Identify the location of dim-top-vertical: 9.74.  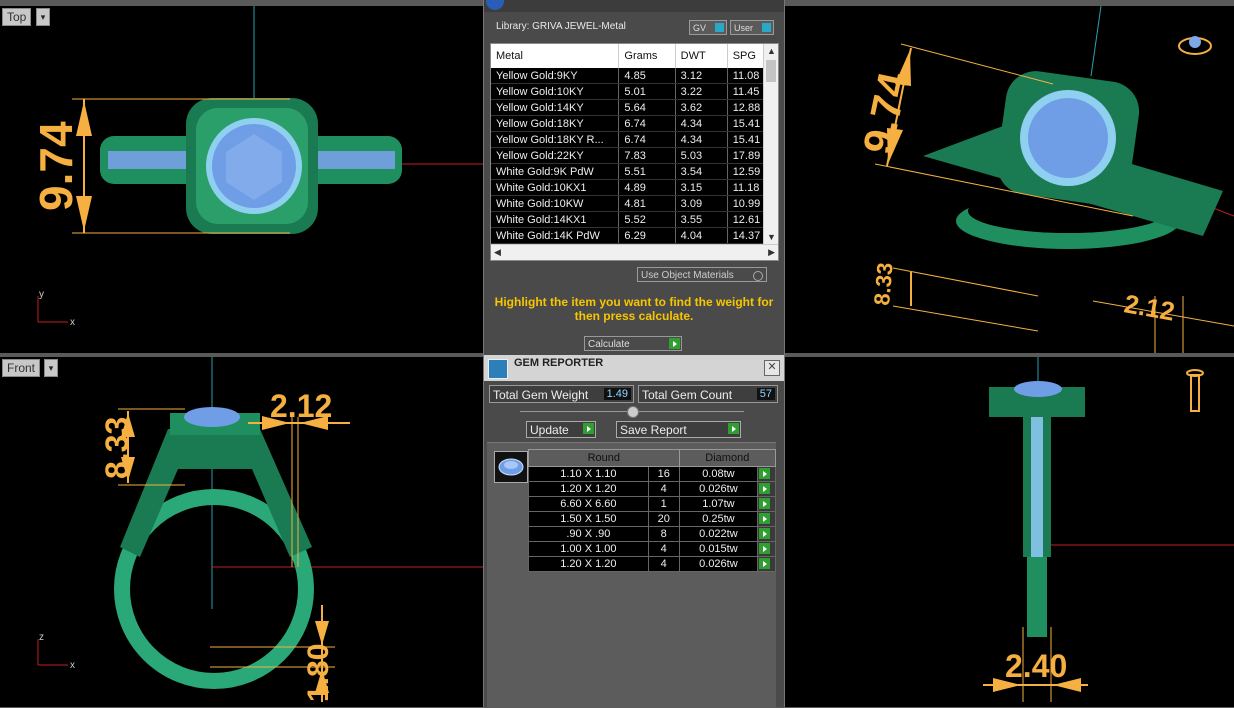
(56, 166).